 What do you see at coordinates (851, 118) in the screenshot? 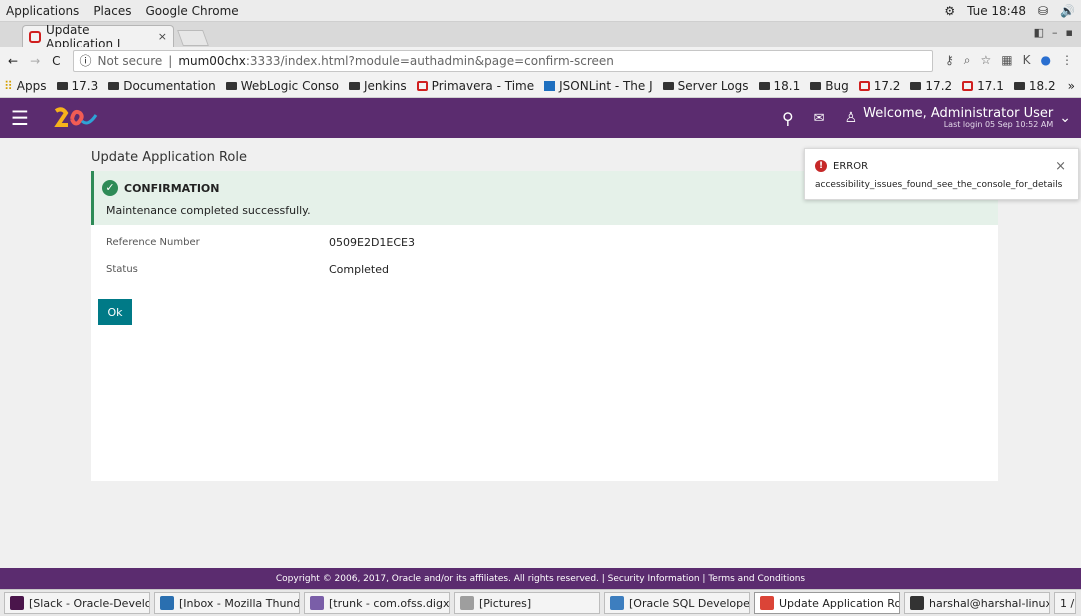
I see `user-icon: ♙` at bounding box center [851, 118].